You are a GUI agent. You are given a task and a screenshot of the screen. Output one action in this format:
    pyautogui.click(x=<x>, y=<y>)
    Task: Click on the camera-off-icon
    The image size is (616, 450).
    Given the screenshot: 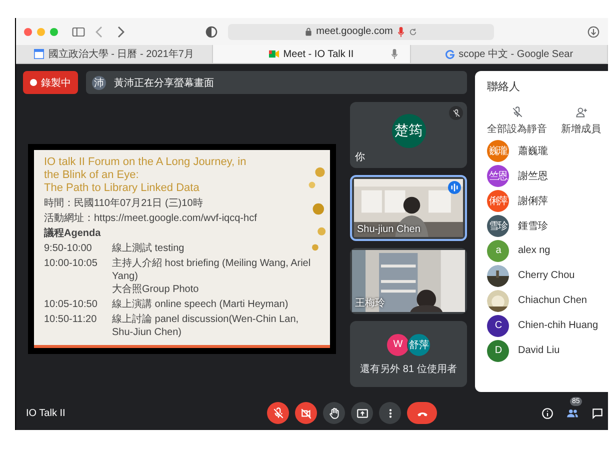 What is the action you would take?
    pyautogui.click(x=306, y=413)
    